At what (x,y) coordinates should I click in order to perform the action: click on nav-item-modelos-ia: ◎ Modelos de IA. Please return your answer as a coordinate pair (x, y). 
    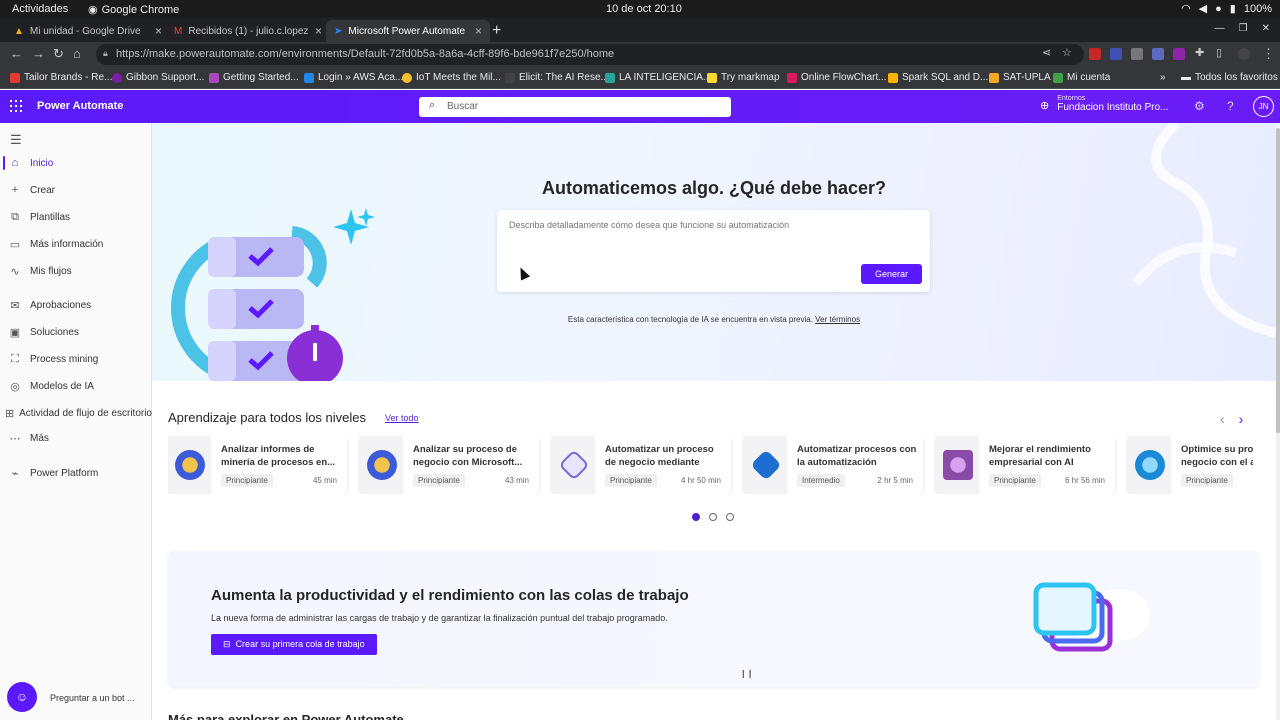
    Looking at the image, I should click on (76, 386).